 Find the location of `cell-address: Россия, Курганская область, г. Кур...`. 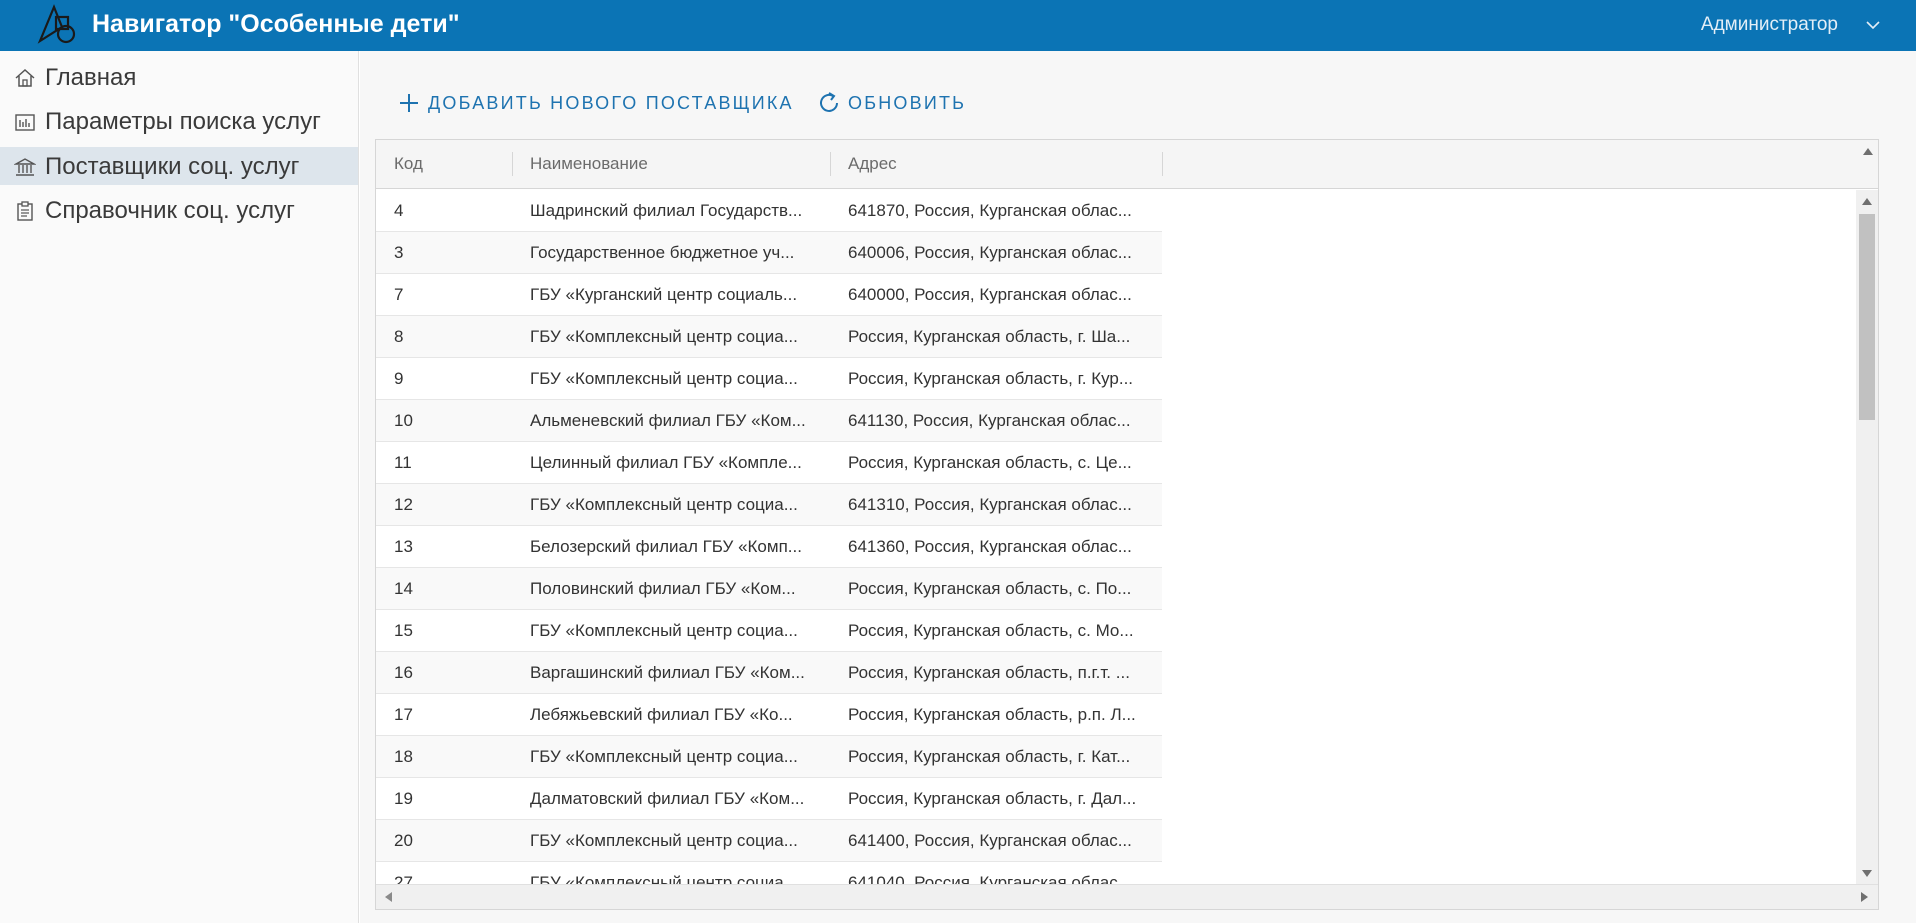

cell-address: Россия, Курганская область, г. Кур... is located at coordinates (991, 378).